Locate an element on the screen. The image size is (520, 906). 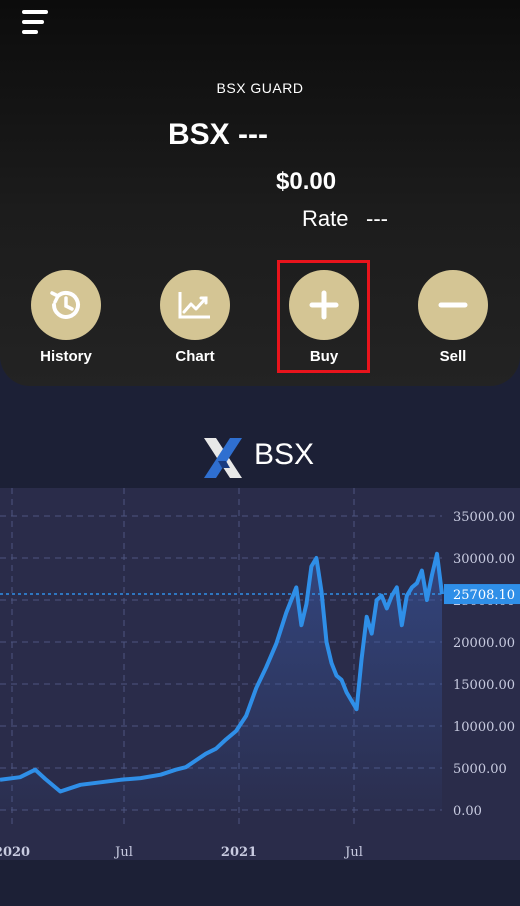
sell-button: Sell is located at coordinates (453, 317).